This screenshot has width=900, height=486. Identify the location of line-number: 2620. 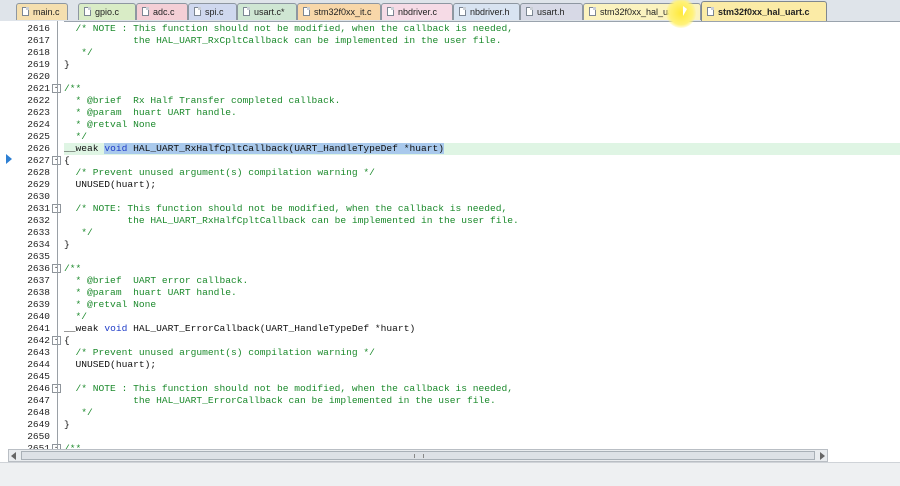
(38, 76).